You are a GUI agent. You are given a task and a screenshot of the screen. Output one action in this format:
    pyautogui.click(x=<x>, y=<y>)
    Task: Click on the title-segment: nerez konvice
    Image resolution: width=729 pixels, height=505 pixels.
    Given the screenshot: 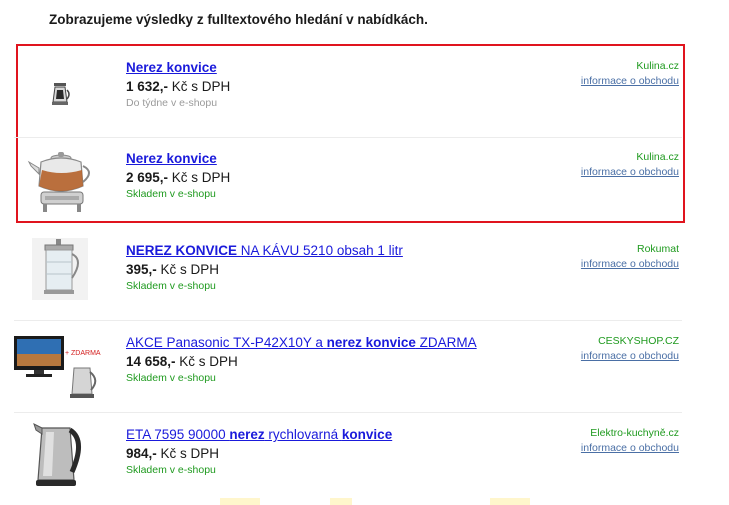 What is the action you would take?
    pyautogui.click(x=371, y=342)
    